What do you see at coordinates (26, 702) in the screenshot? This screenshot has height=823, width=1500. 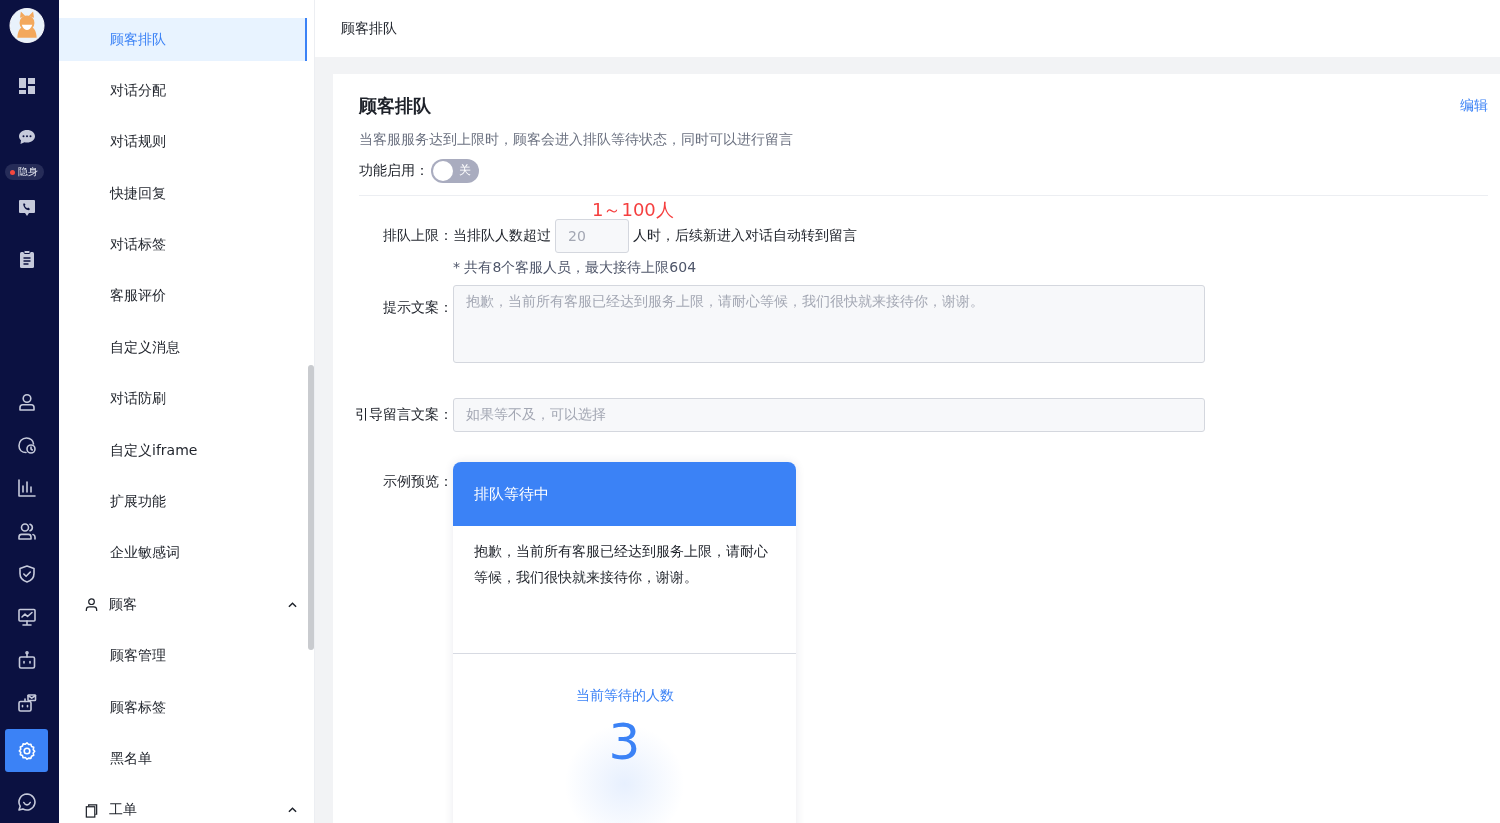 I see `robot-mail-icon` at bounding box center [26, 702].